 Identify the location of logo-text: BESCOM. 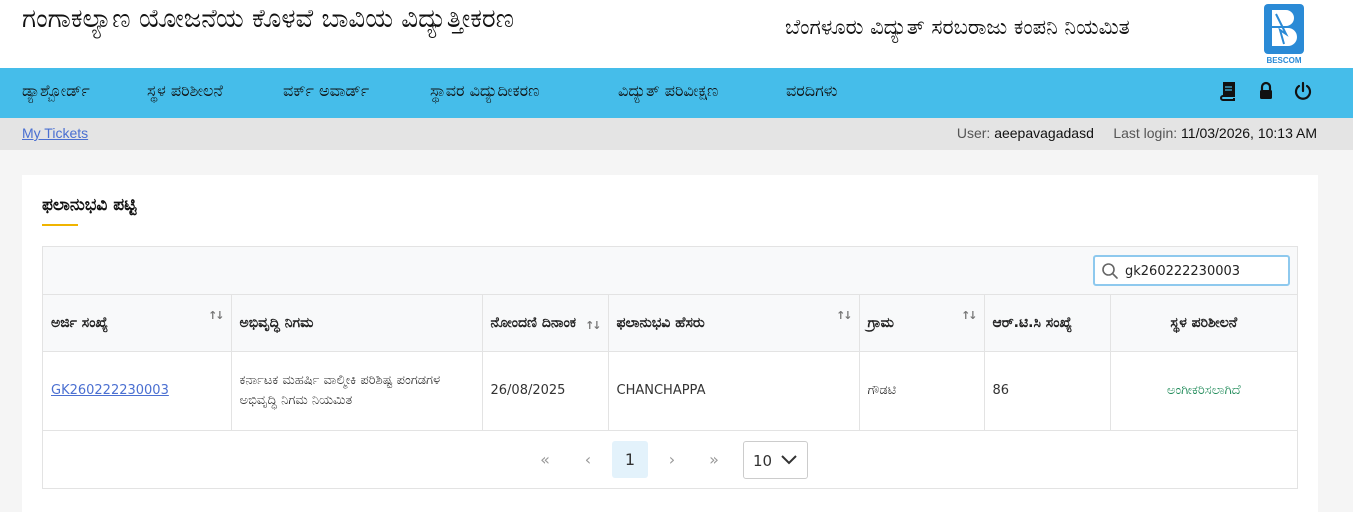
(1283, 60).